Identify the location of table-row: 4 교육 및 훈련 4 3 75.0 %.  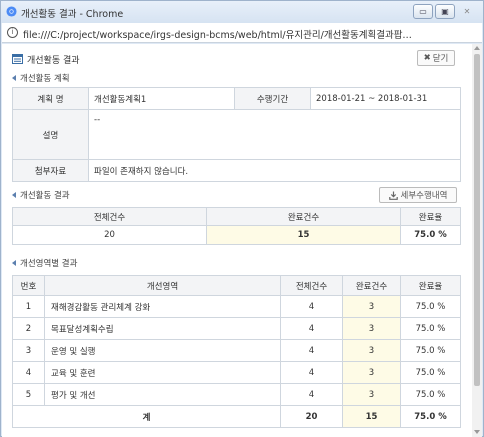
(236, 372).